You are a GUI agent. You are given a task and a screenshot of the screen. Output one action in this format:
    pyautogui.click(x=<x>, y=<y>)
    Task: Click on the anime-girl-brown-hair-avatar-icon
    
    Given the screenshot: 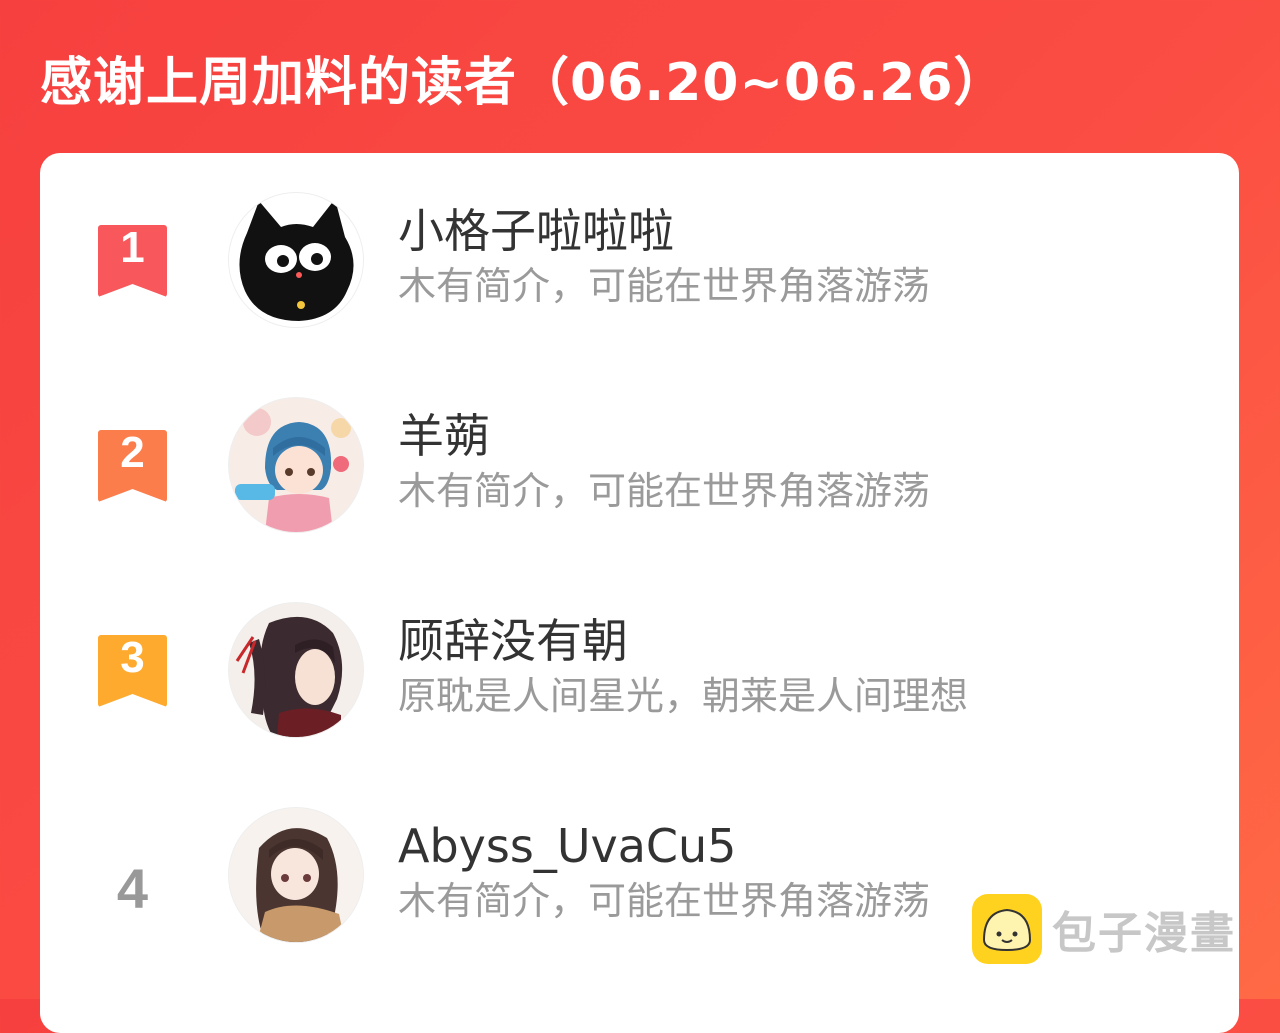 What is the action you would take?
    pyautogui.click(x=296, y=875)
    